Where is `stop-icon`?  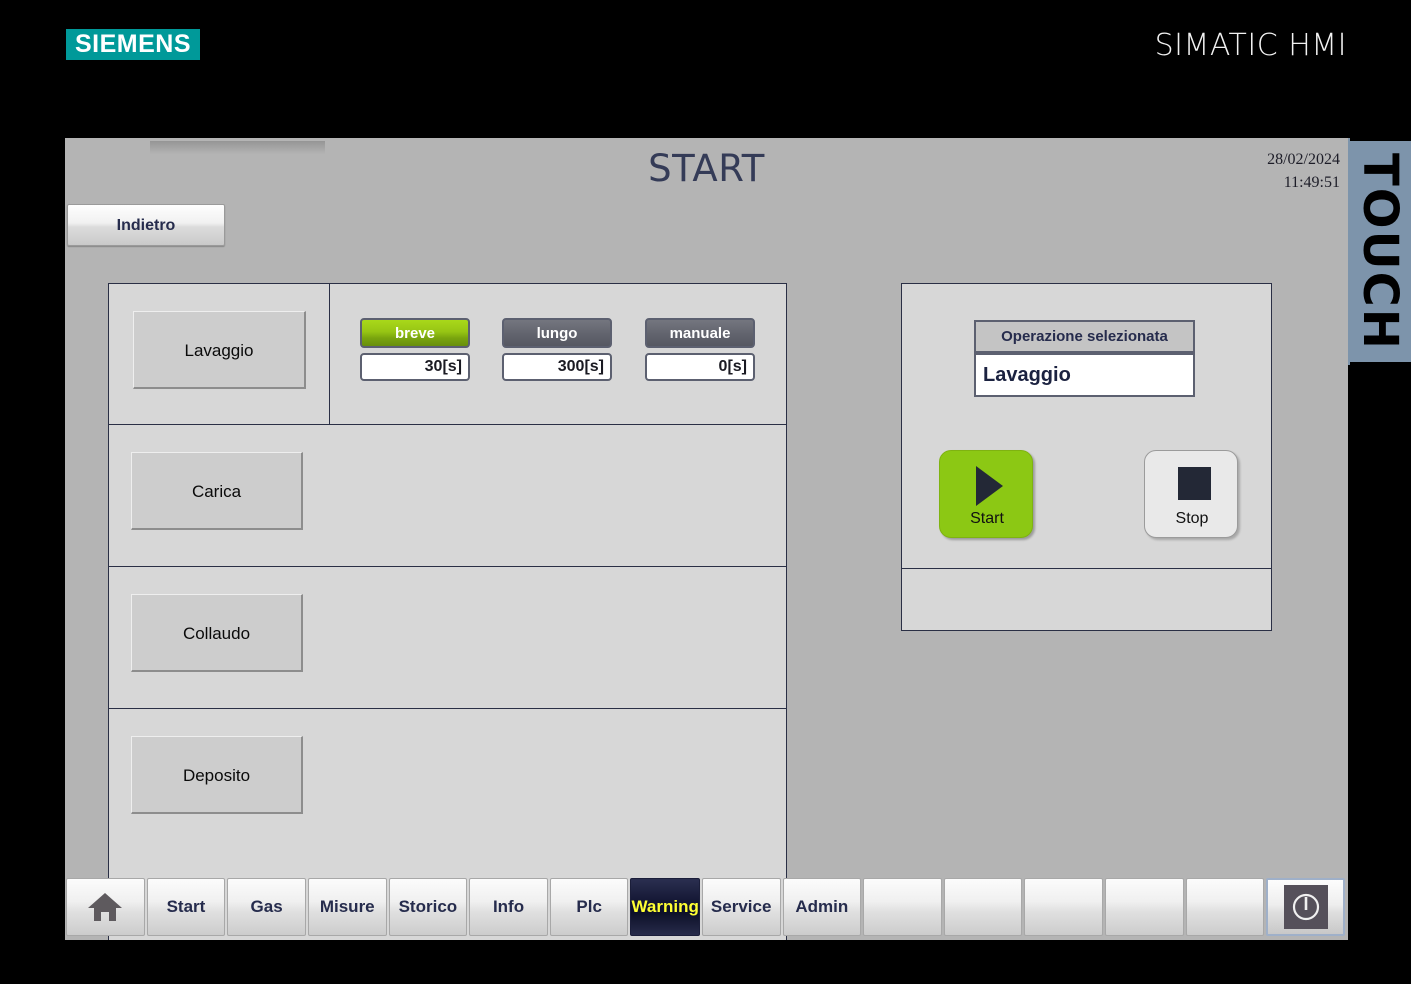 stop-icon is located at coordinates (1192, 485).